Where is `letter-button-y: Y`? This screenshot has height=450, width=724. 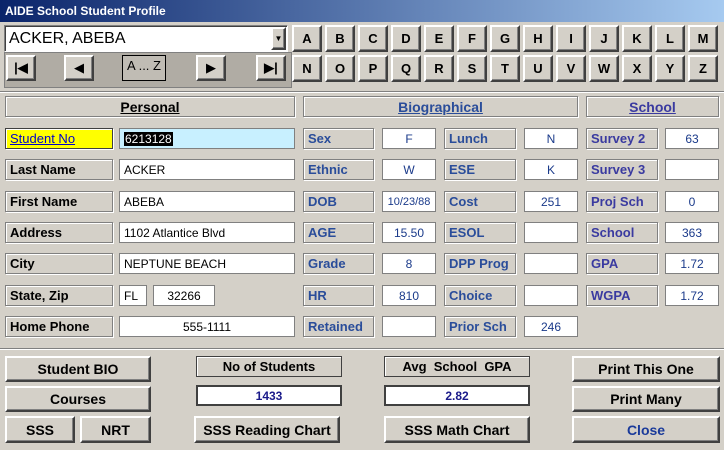
letter-button-y: Y is located at coordinates (670, 68).